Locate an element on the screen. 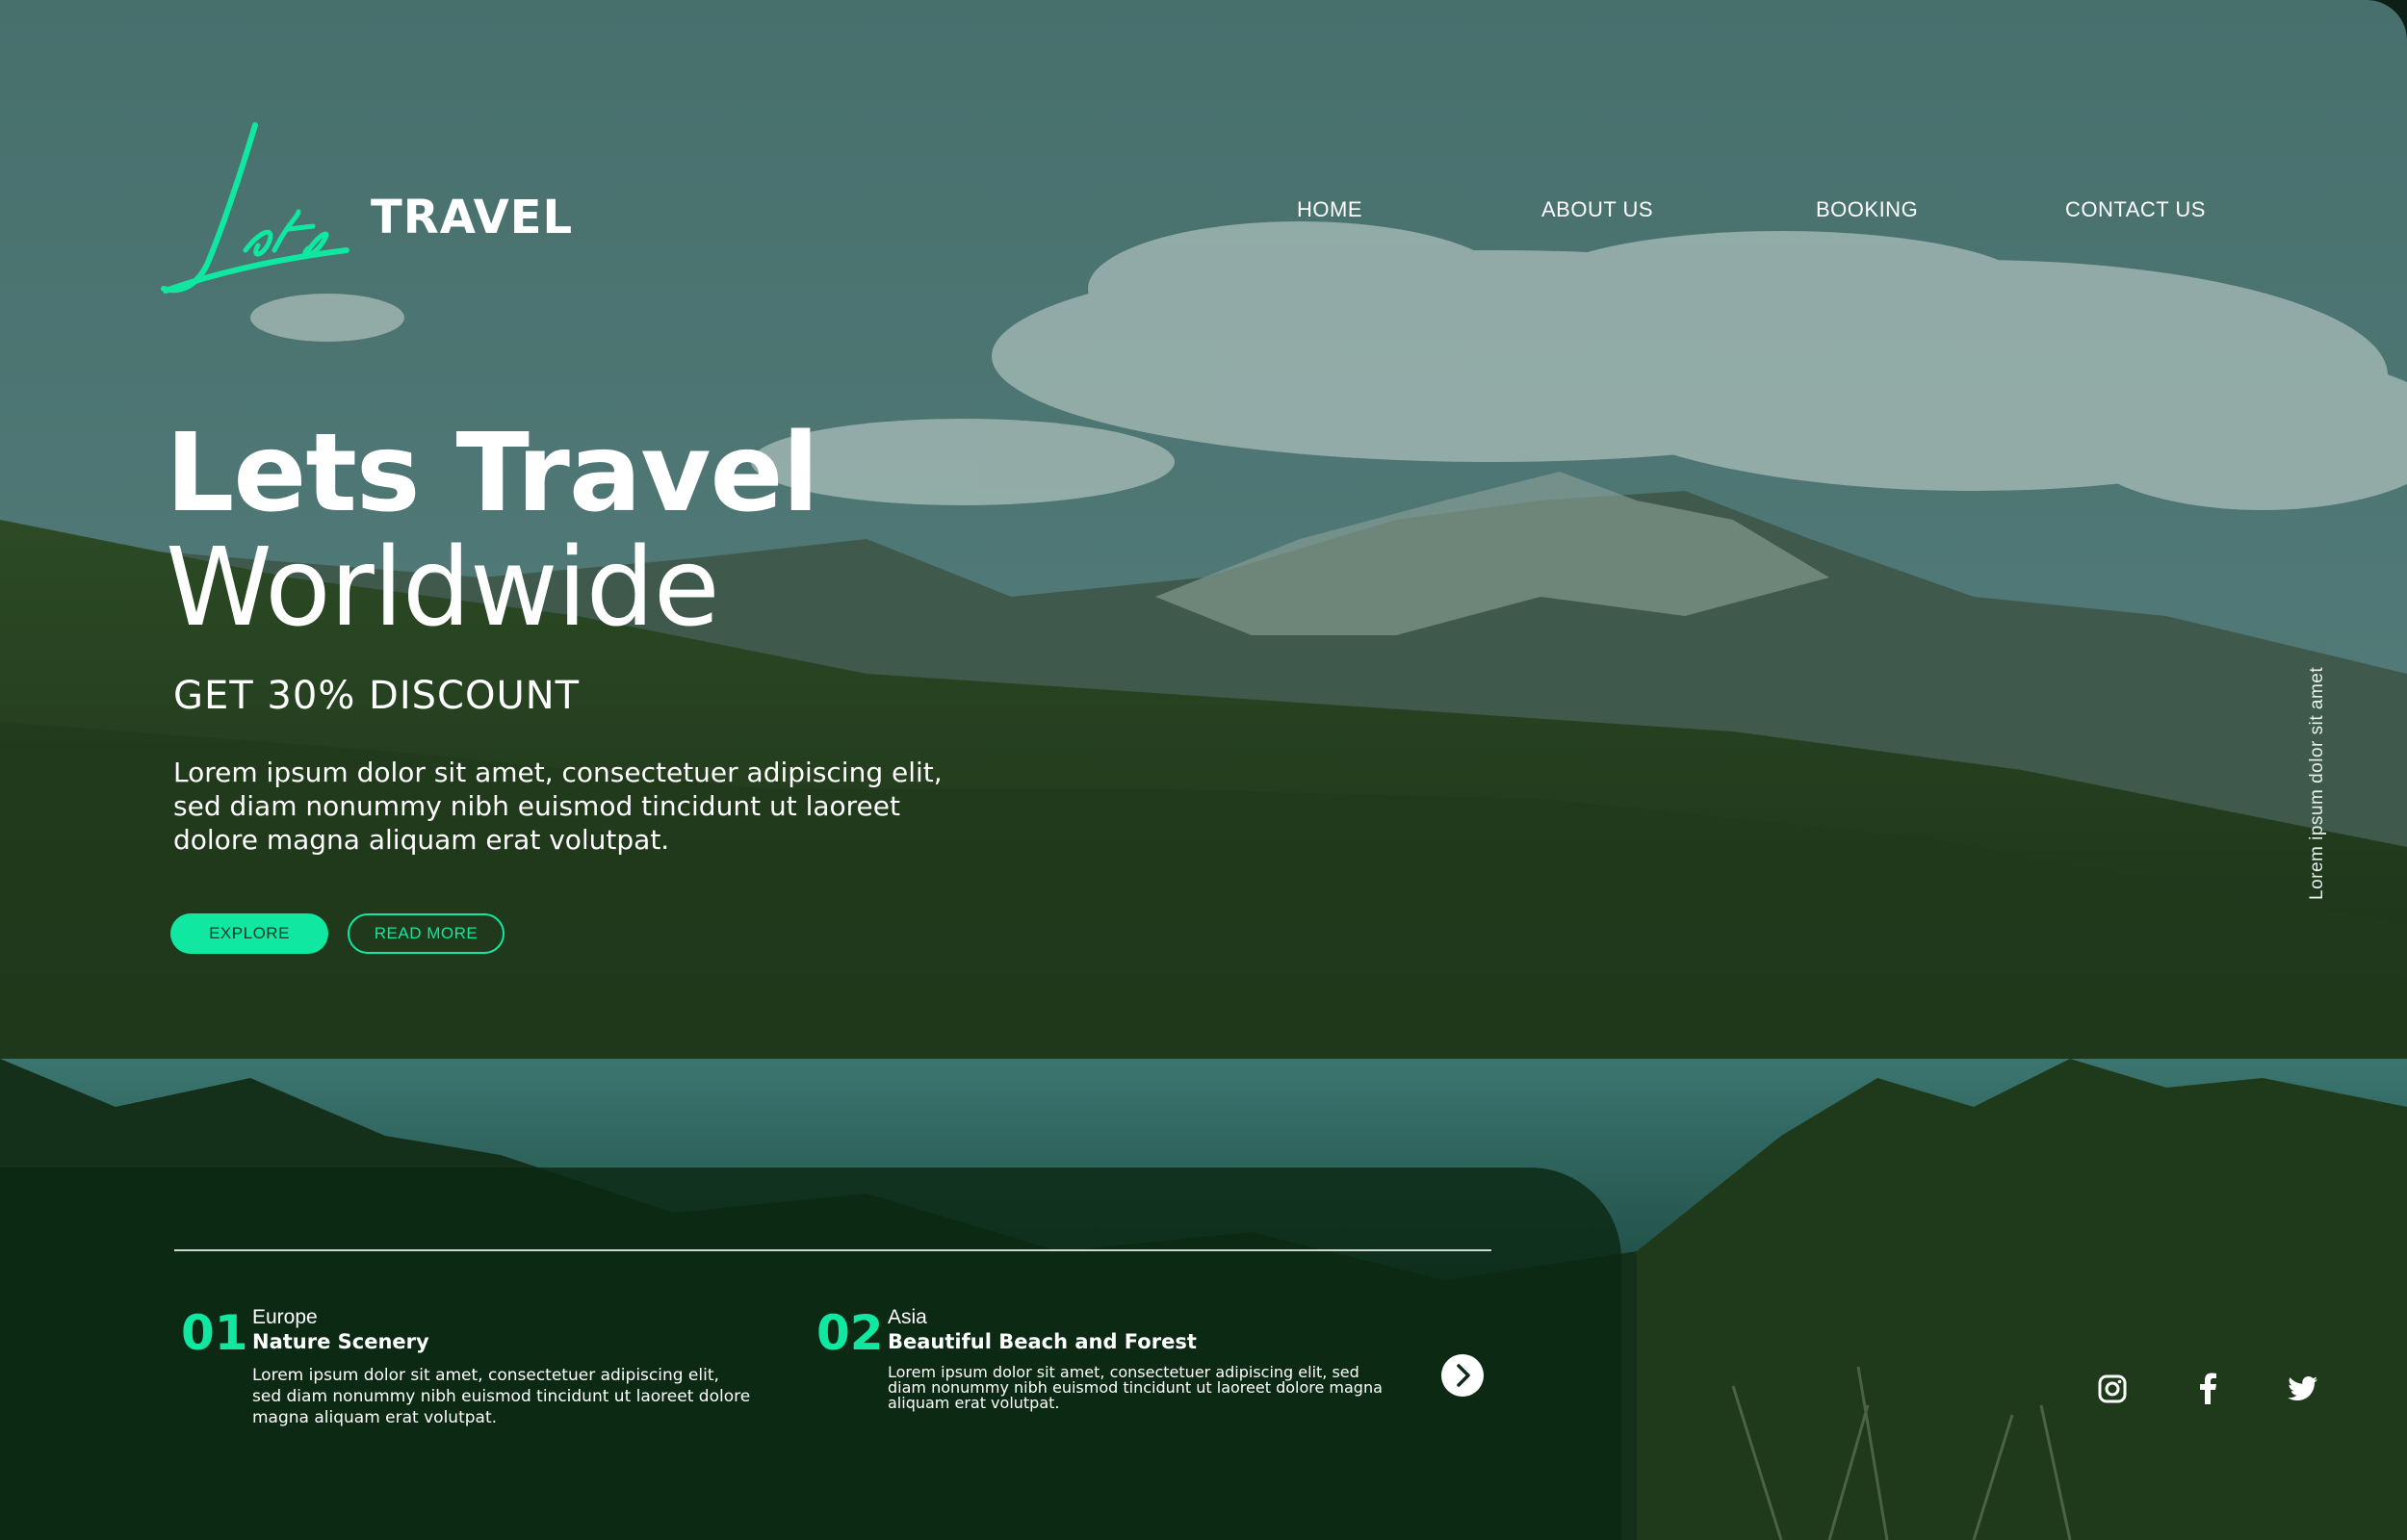 The width and height of the screenshot is (2407, 1540). feature-number: 02 is located at coordinates (850, 1333).